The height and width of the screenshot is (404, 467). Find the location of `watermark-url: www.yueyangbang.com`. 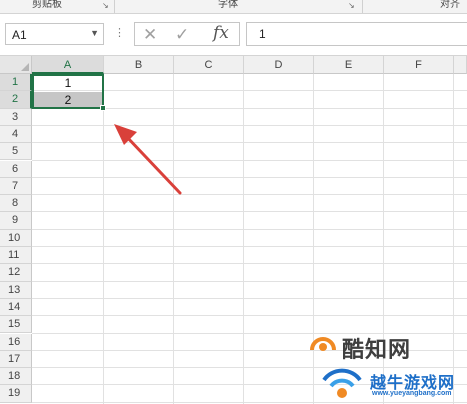

watermark-url: www.yueyangbang.com is located at coordinates (412, 393).